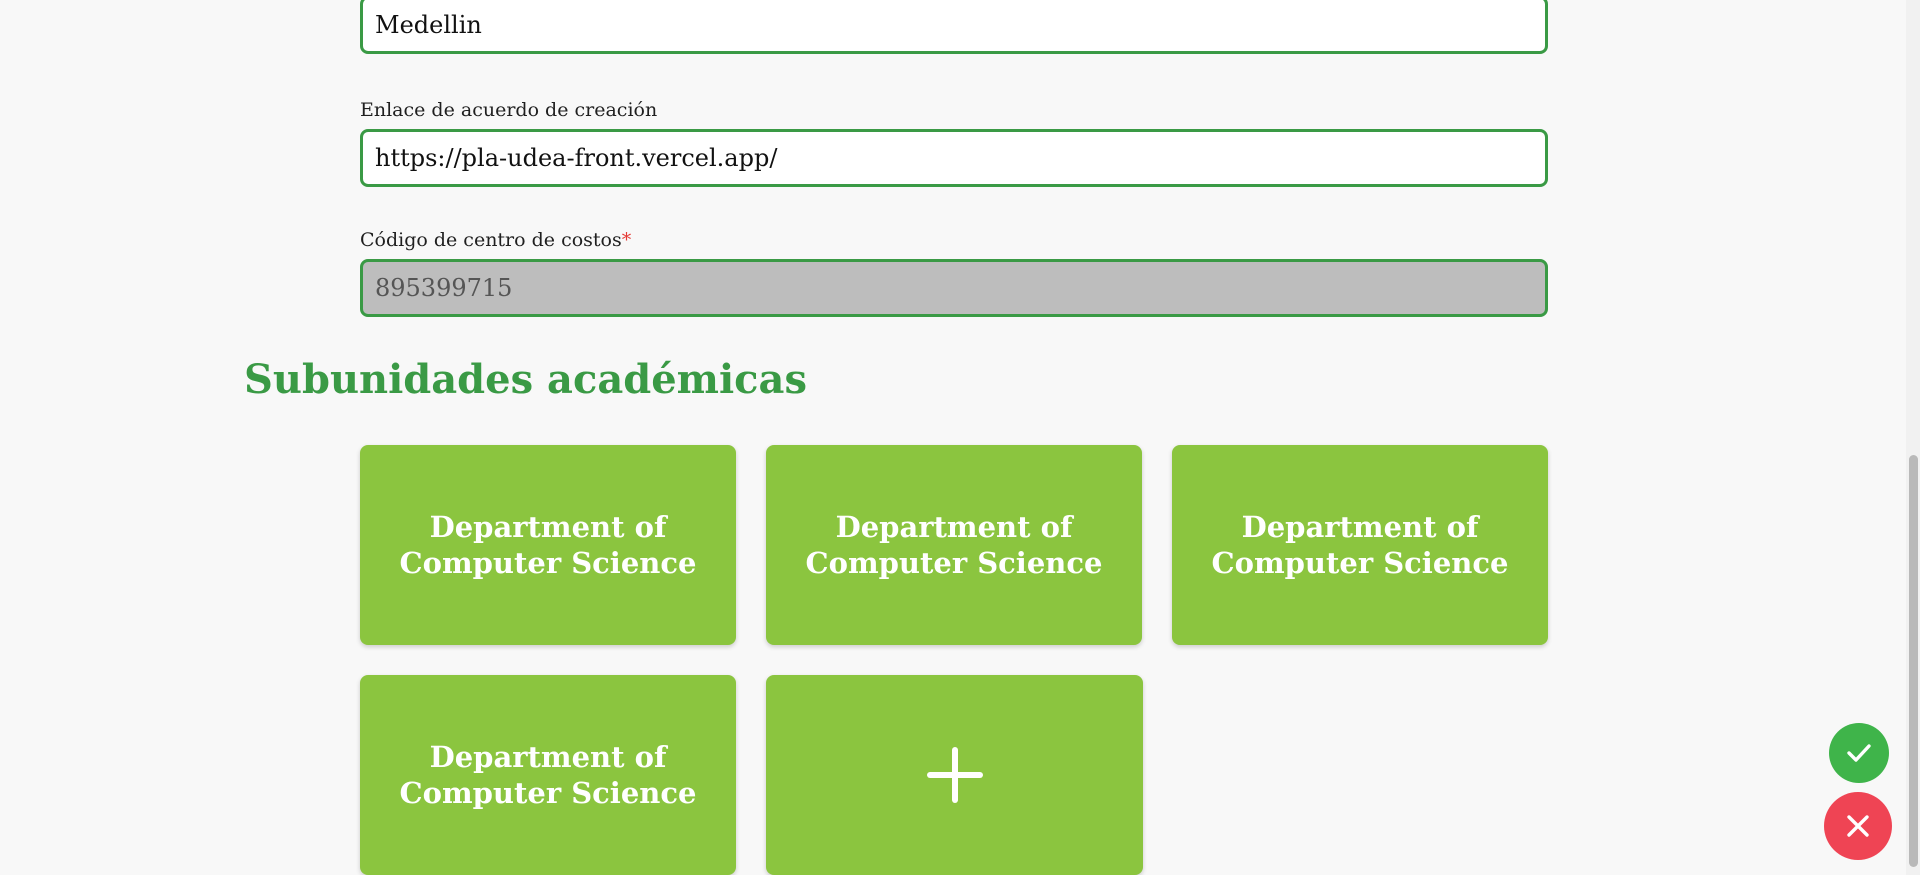  I want to click on close-icon, so click(1858, 826).